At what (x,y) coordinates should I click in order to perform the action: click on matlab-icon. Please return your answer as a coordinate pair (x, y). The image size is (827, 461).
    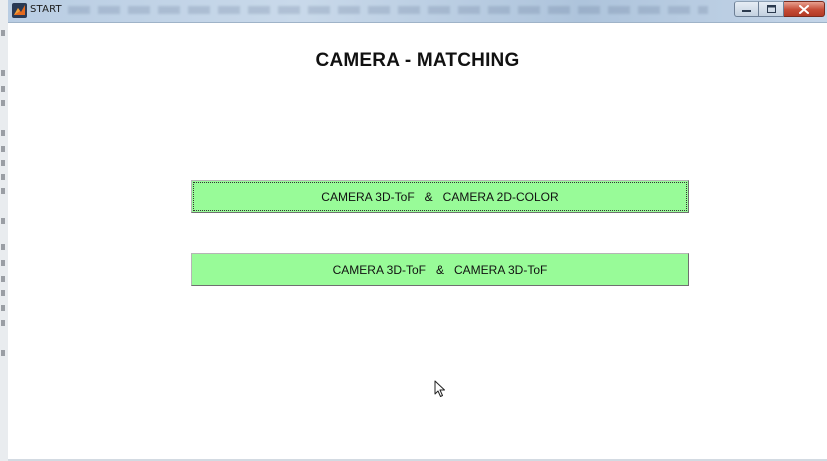
    Looking at the image, I should click on (19, 10).